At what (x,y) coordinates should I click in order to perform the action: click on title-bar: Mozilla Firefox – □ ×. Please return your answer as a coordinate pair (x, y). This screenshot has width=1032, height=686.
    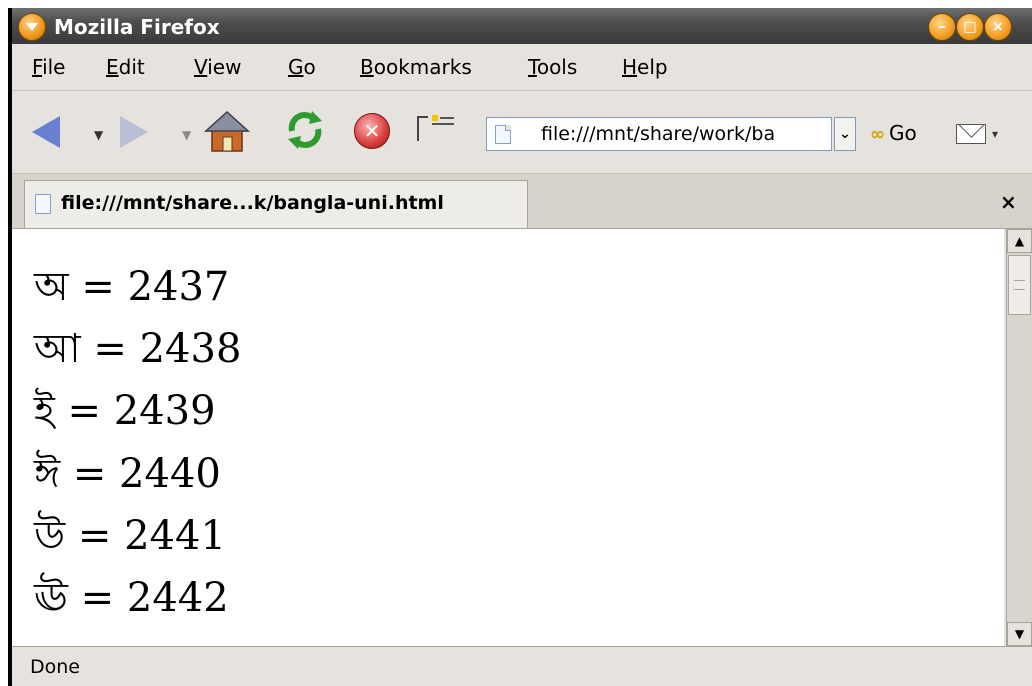
    Looking at the image, I should click on (522, 26).